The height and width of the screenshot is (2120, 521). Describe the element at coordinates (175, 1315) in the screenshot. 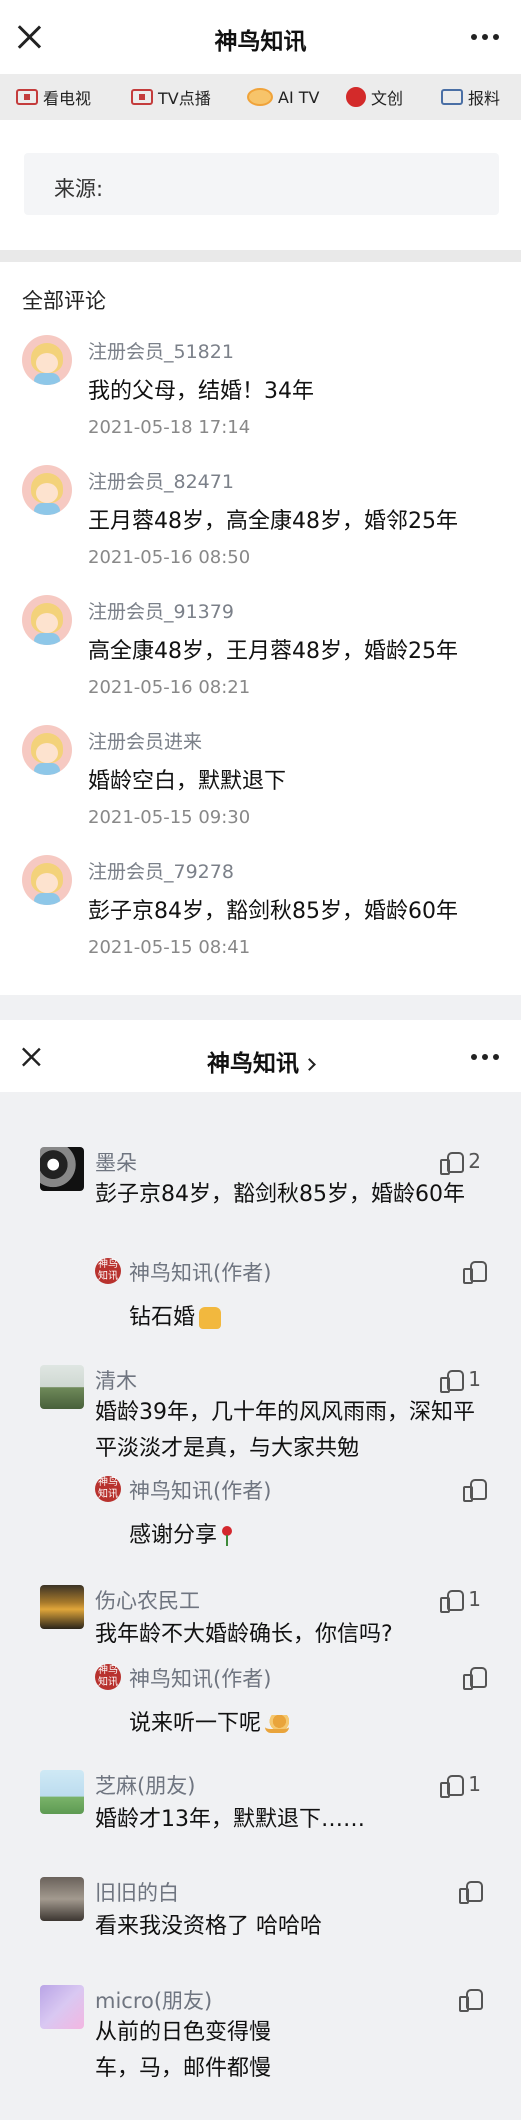

I see `reply-text-row: 钻石婚` at that location.